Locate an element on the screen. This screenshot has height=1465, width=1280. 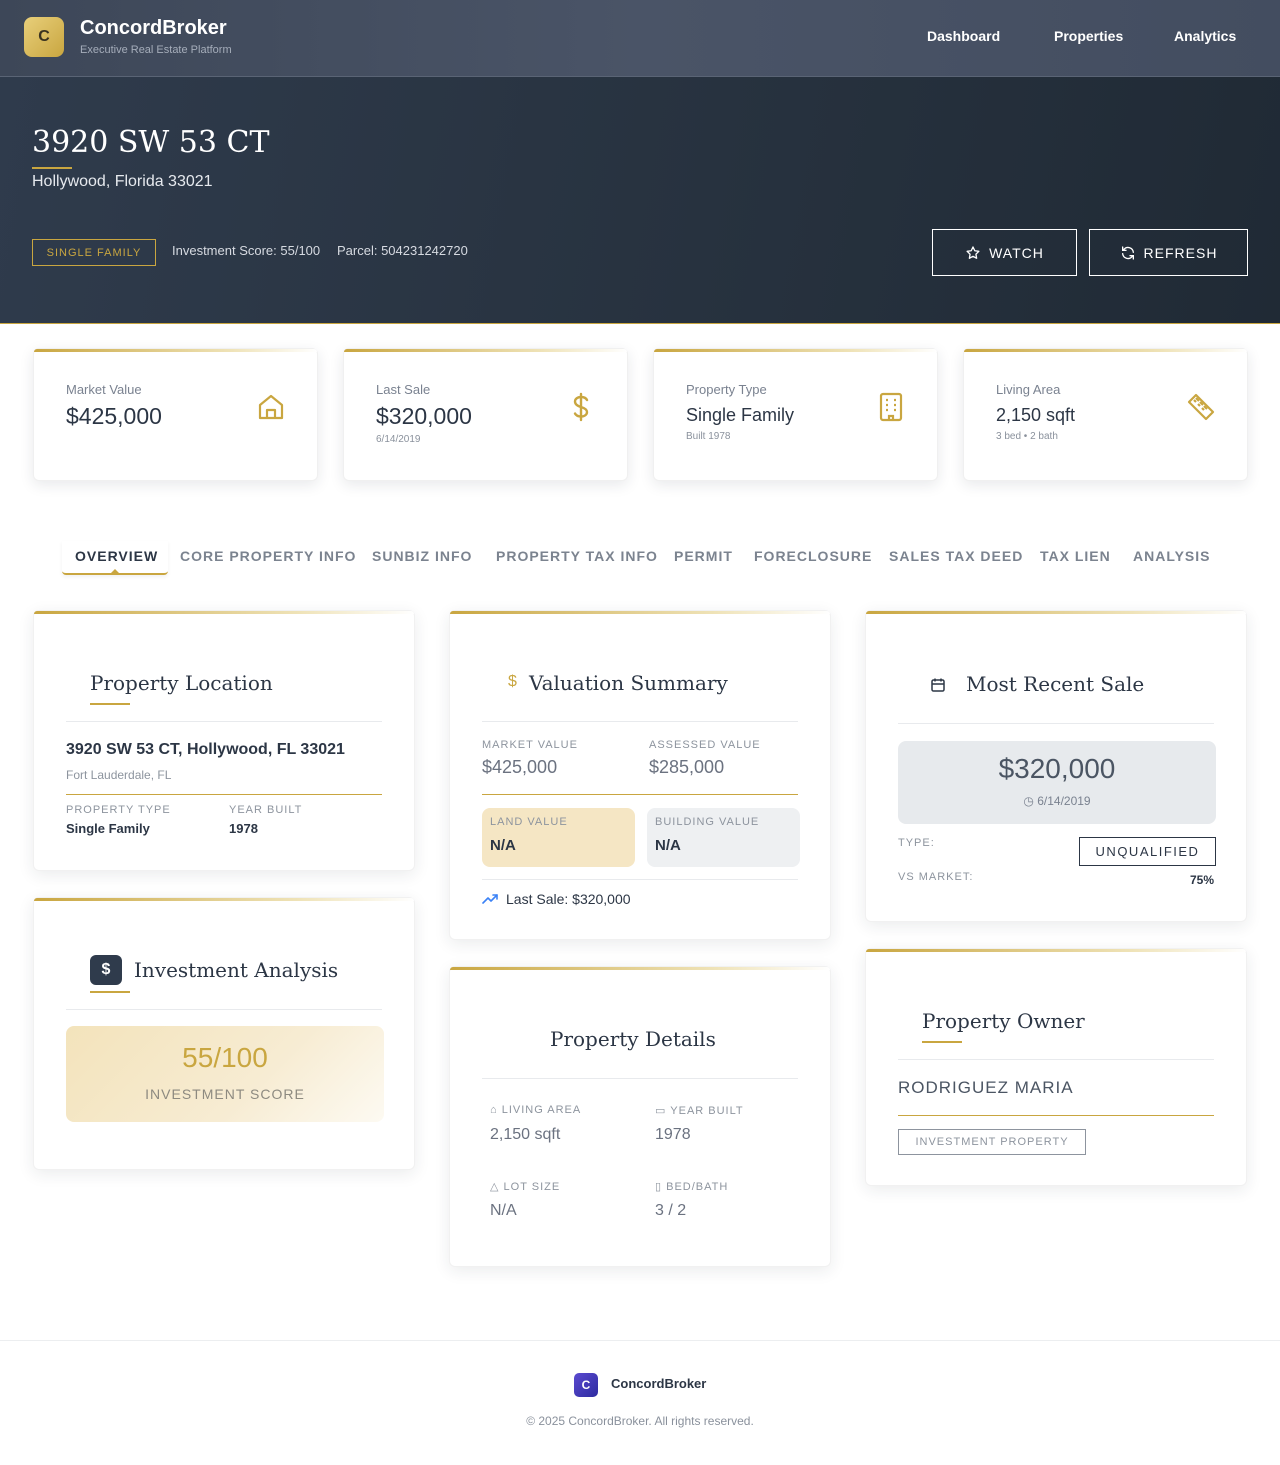
watch-label: WATCH is located at coordinates (1016, 252).